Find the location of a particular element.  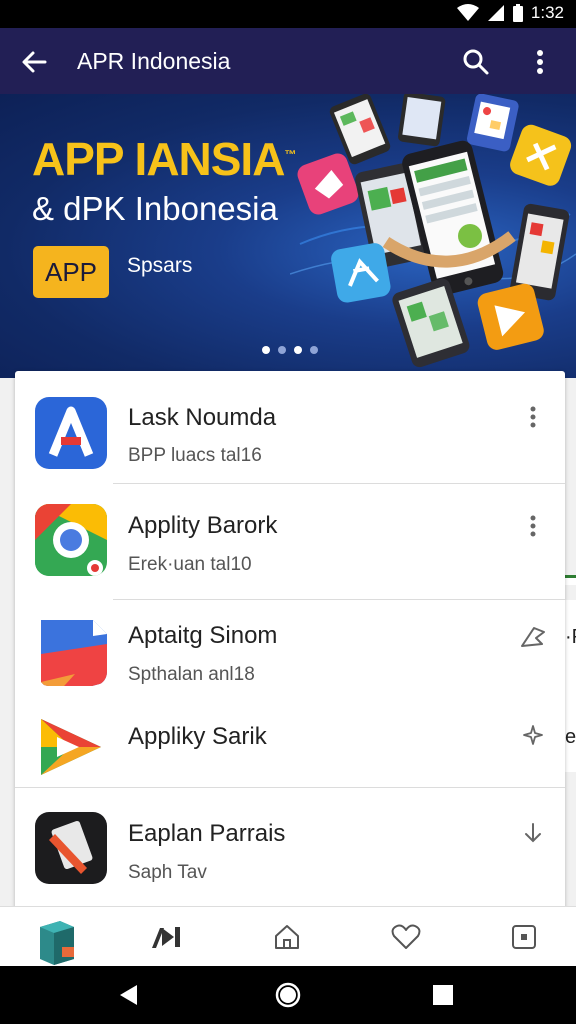

signal-icon is located at coordinates (495, 13).